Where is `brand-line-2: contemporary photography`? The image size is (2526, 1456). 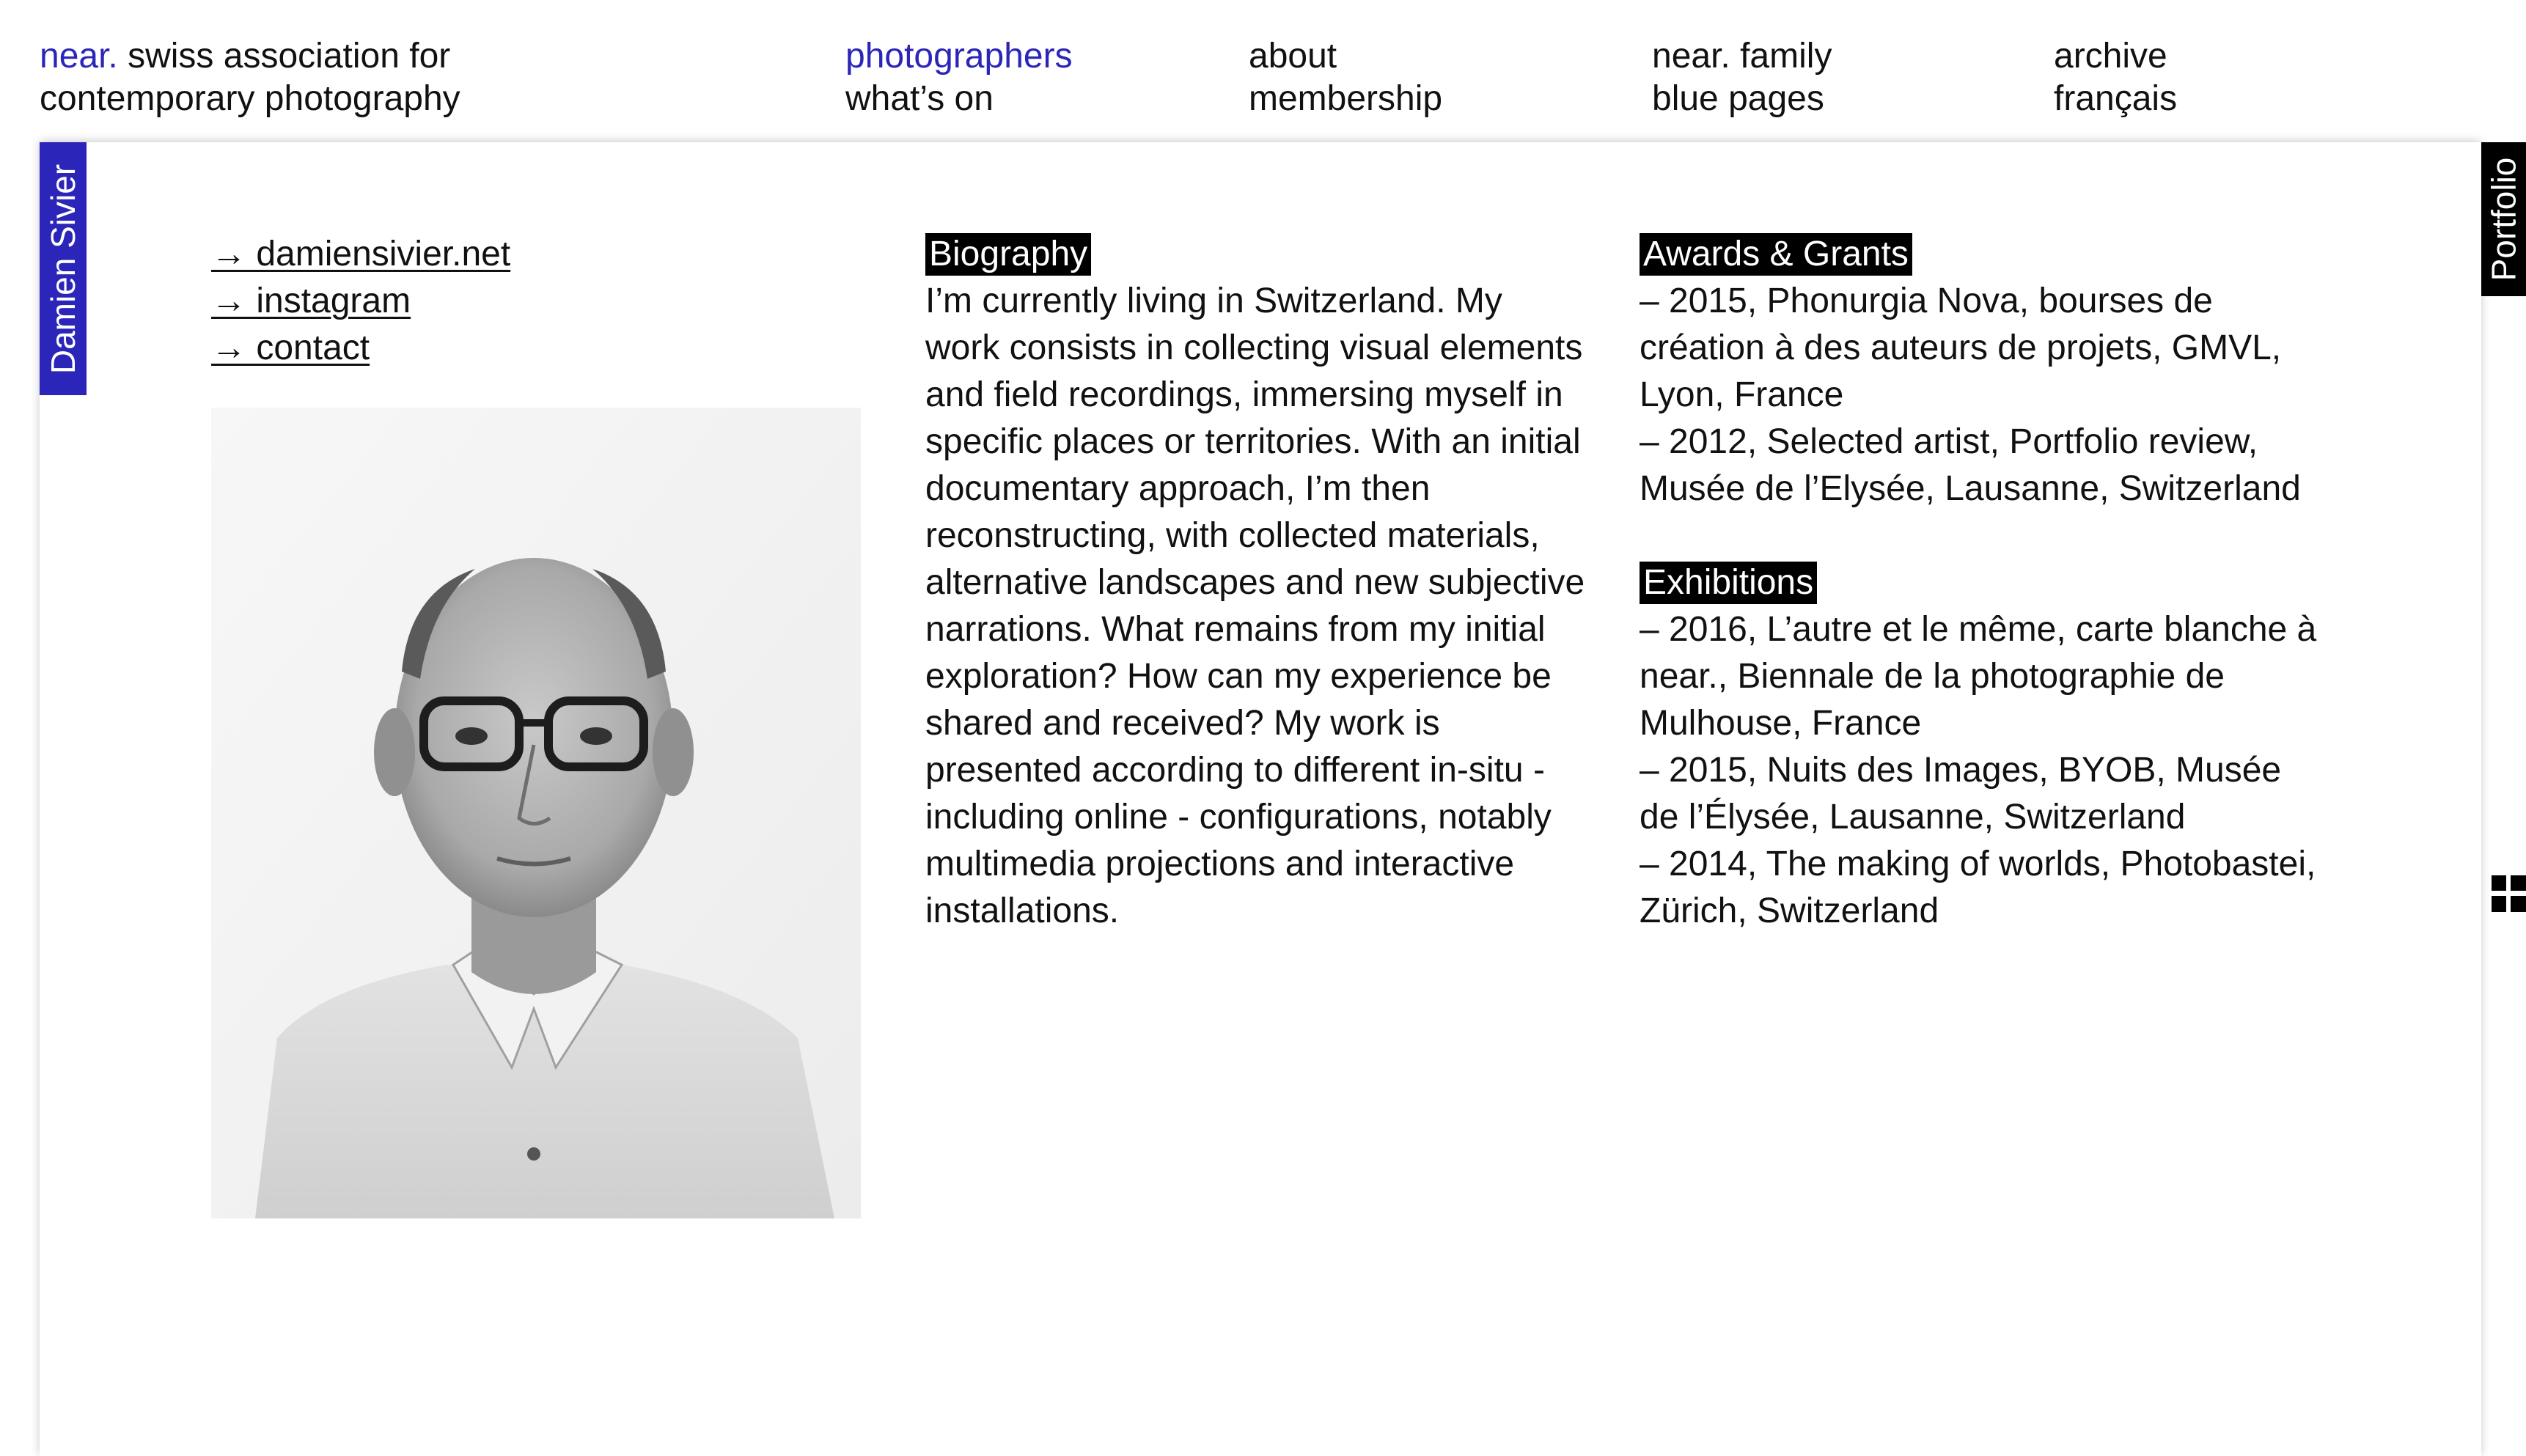 brand-line-2: contemporary photography is located at coordinates (250, 98).